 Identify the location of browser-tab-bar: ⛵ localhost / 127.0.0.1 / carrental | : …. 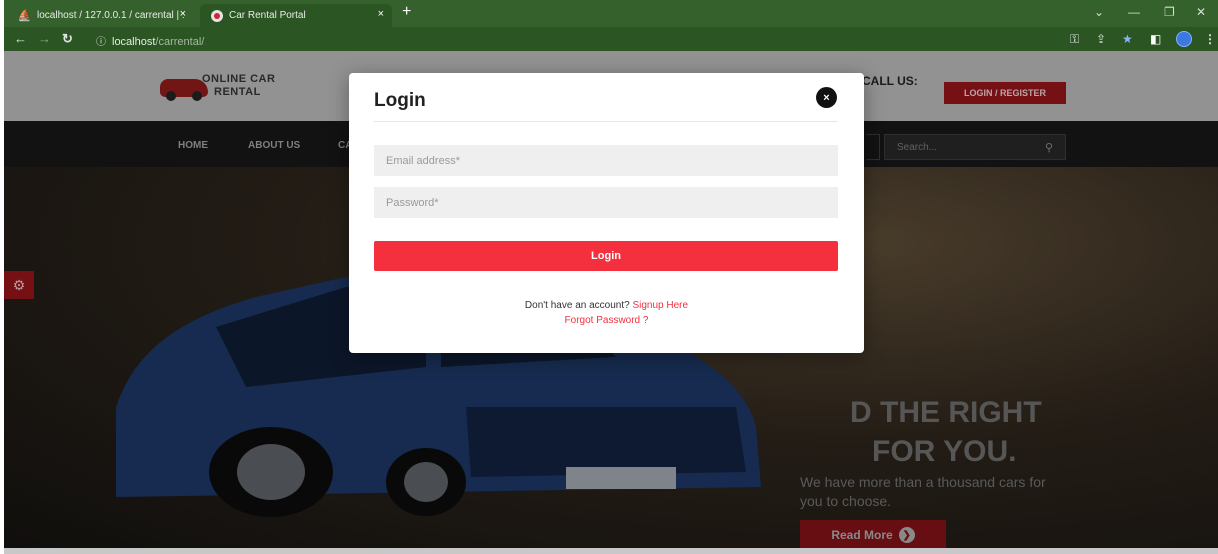
(611, 13).